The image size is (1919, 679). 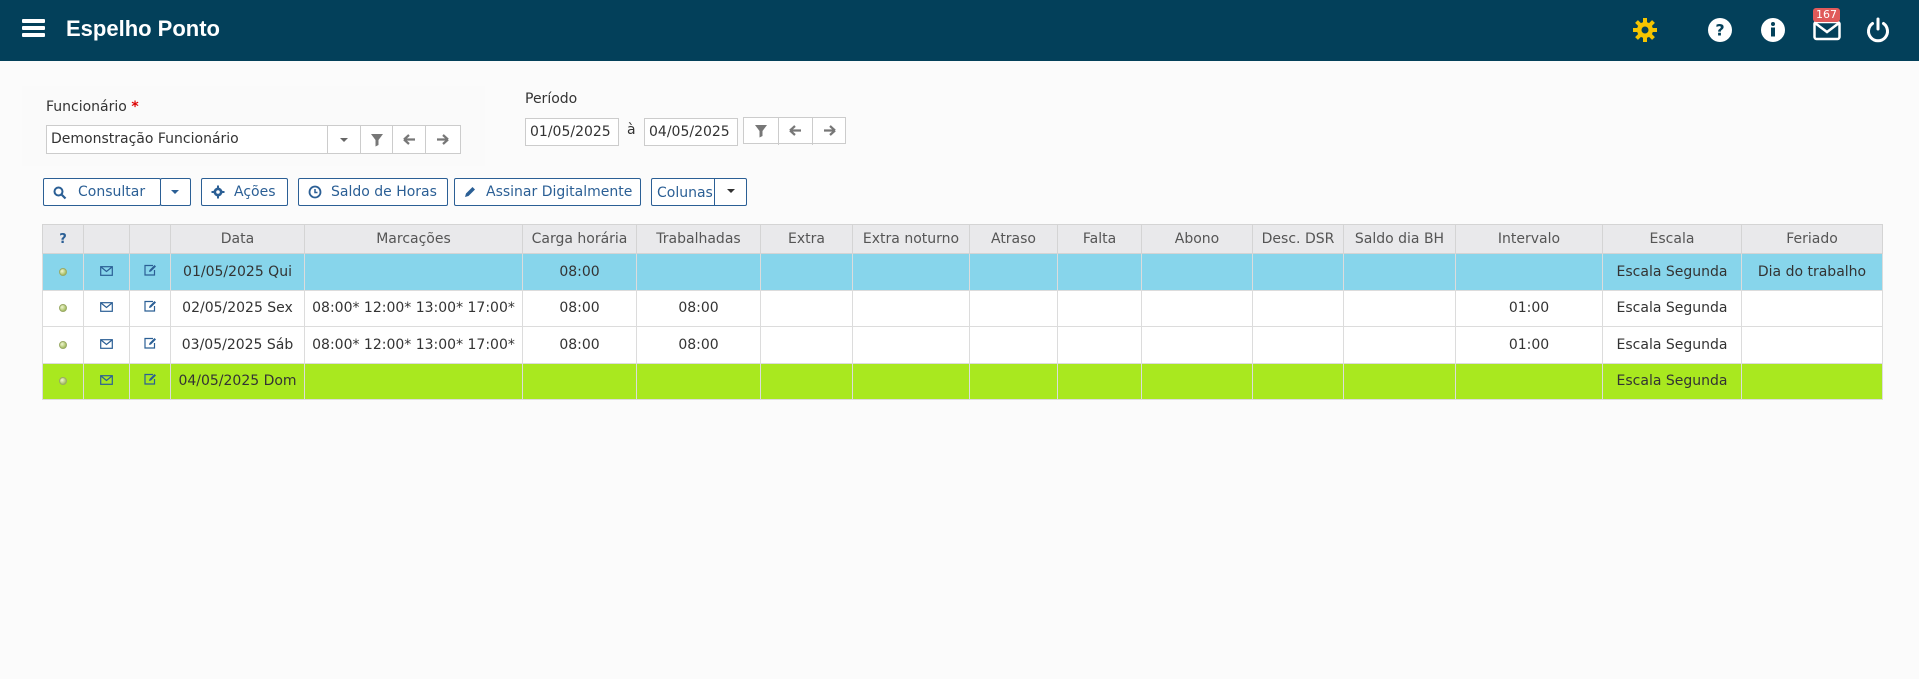 I want to click on col-carga: Carga horária, so click(x=579, y=239).